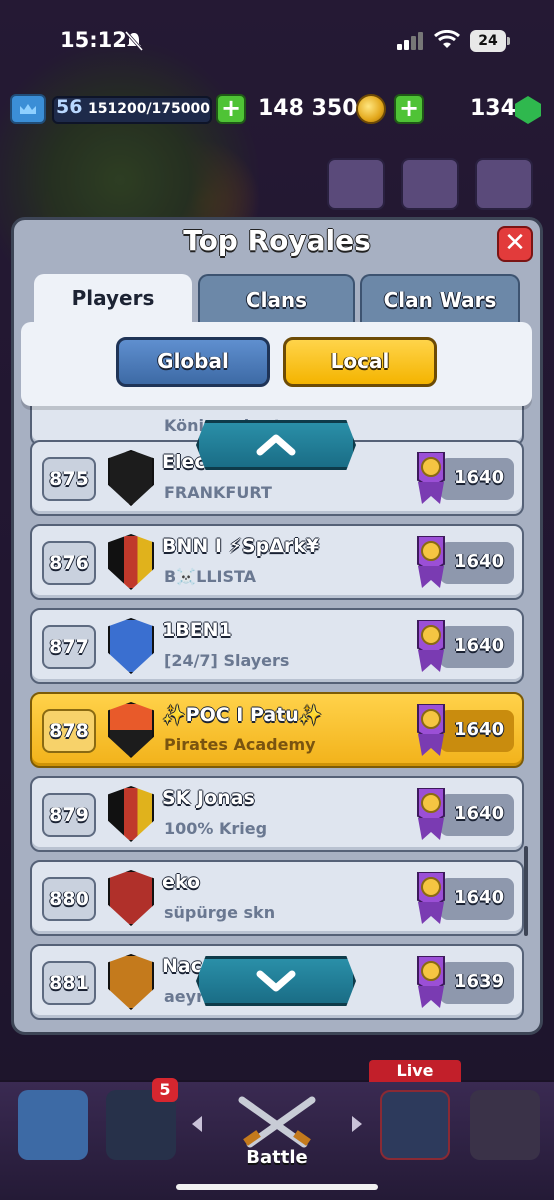  Describe the element at coordinates (515, 244) in the screenshot. I see `close-button: ✕` at that location.